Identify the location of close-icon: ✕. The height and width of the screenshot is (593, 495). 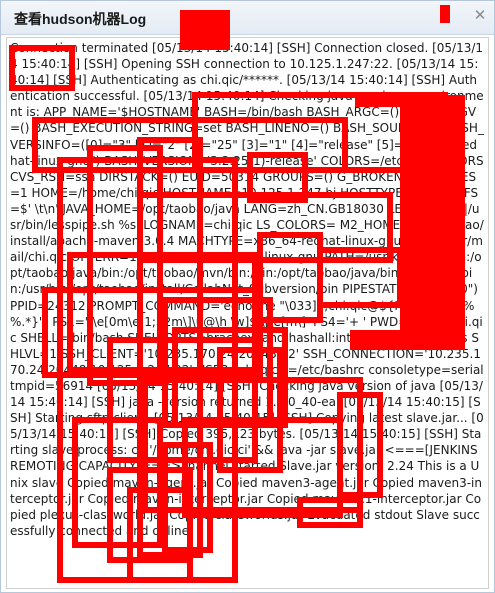
(480, 16).